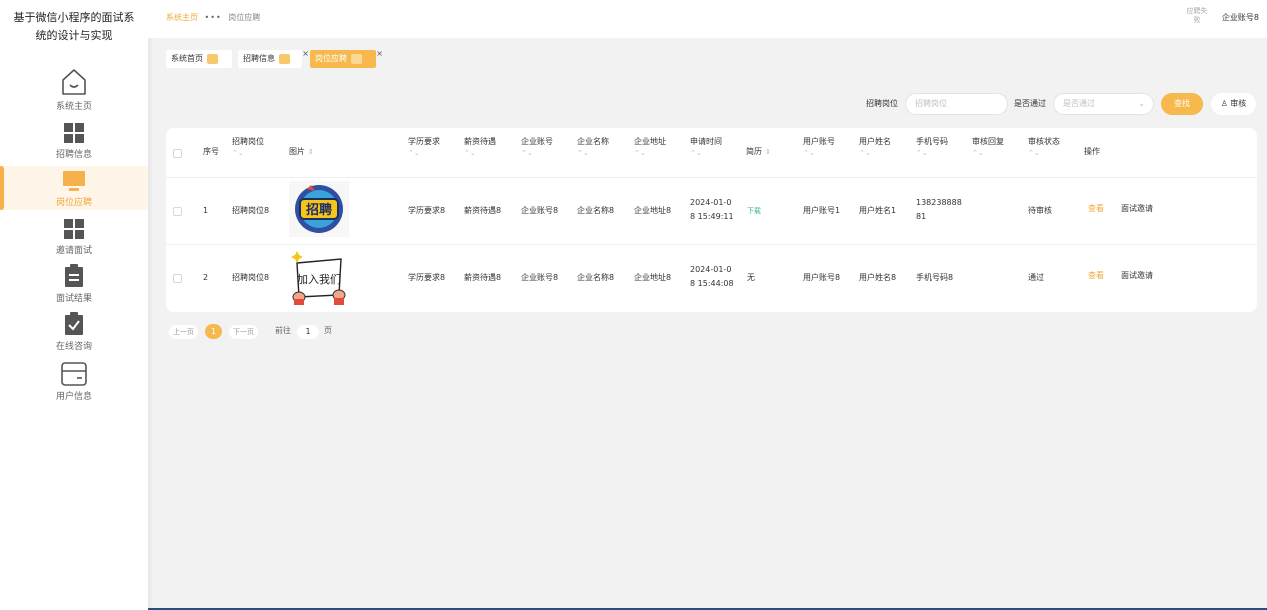  I want to click on th-position: 招聘岗位 ⌃⌄, so click(248, 147).